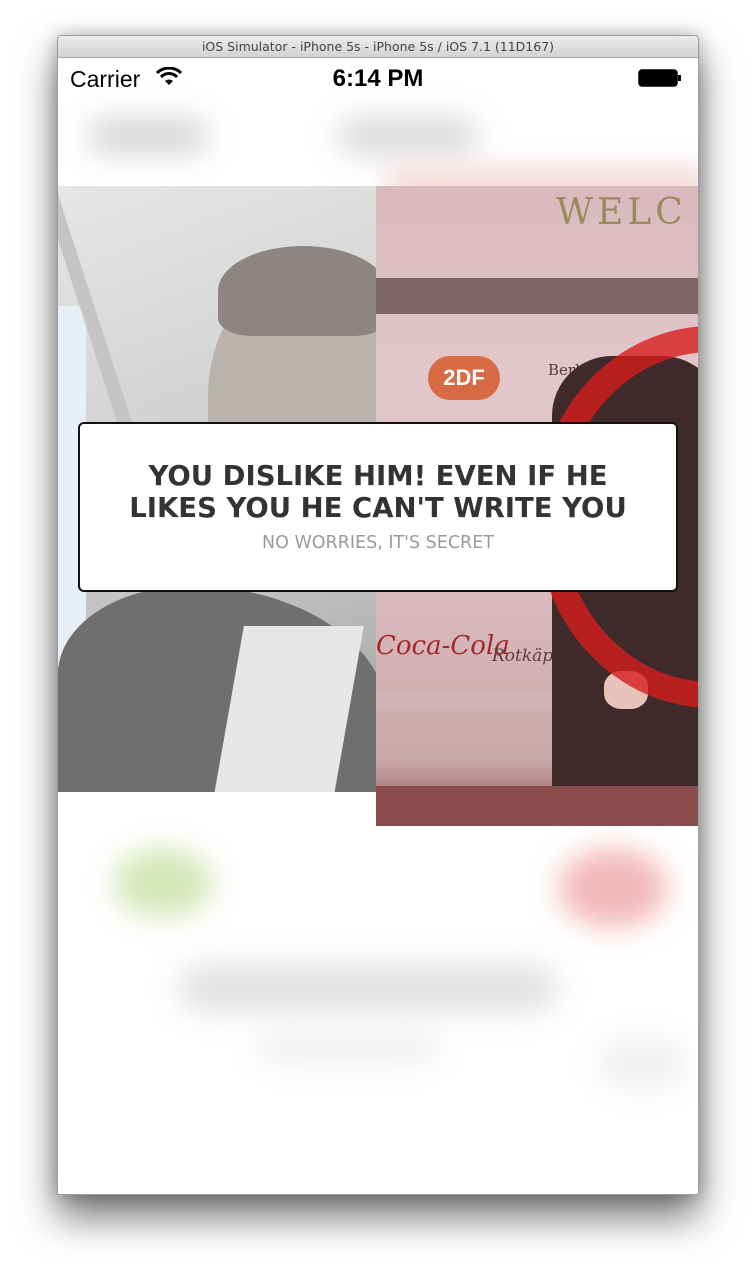 Image resolution: width=754 pixels, height=1272 pixels. I want to click on blurred-dislike-button, so click(613, 888).